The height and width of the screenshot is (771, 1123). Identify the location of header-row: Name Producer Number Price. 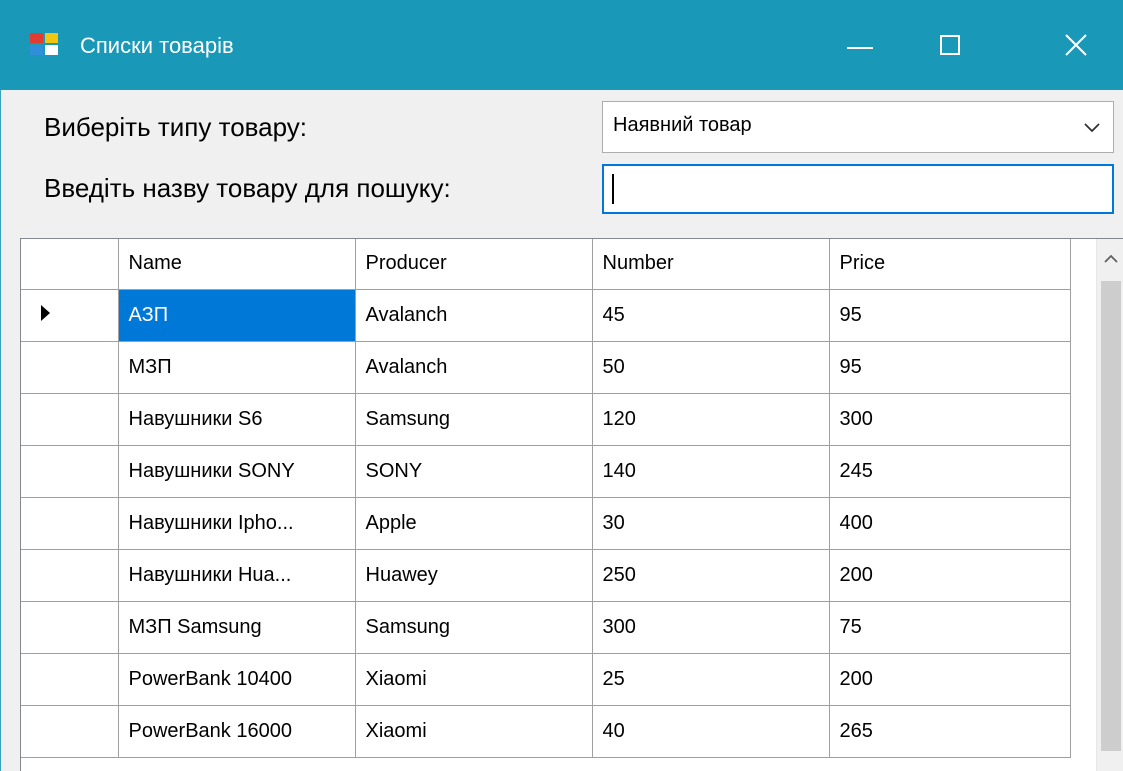
(546, 264).